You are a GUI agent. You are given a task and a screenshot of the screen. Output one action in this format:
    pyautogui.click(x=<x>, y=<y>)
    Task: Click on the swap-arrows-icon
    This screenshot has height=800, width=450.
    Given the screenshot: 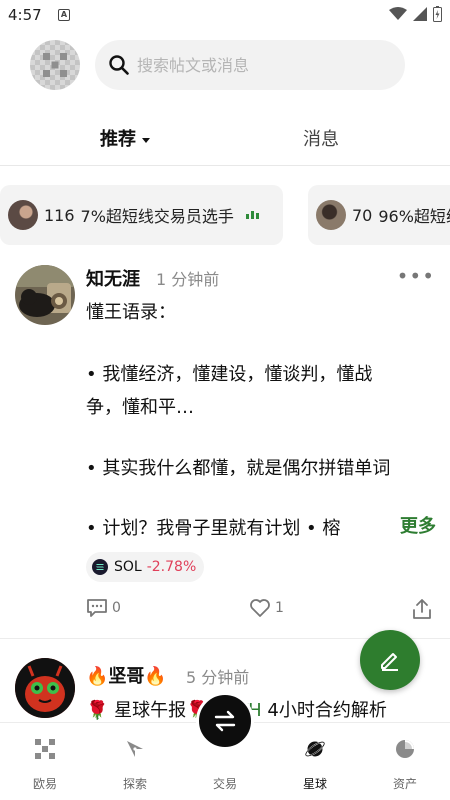 What is the action you would take?
    pyautogui.click(x=225, y=721)
    